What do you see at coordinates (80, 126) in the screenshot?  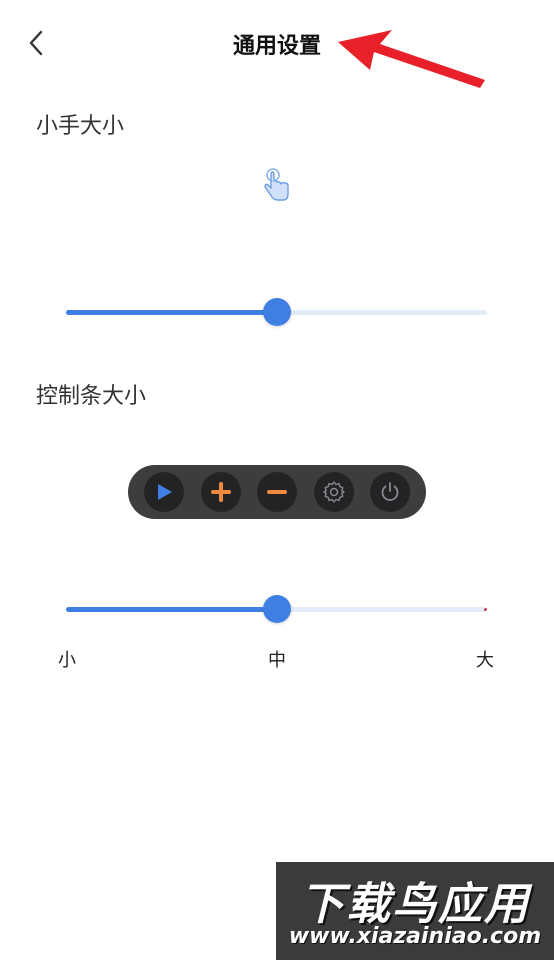 I see `hand-size-label: 小手大小` at bounding box center [80, 126].